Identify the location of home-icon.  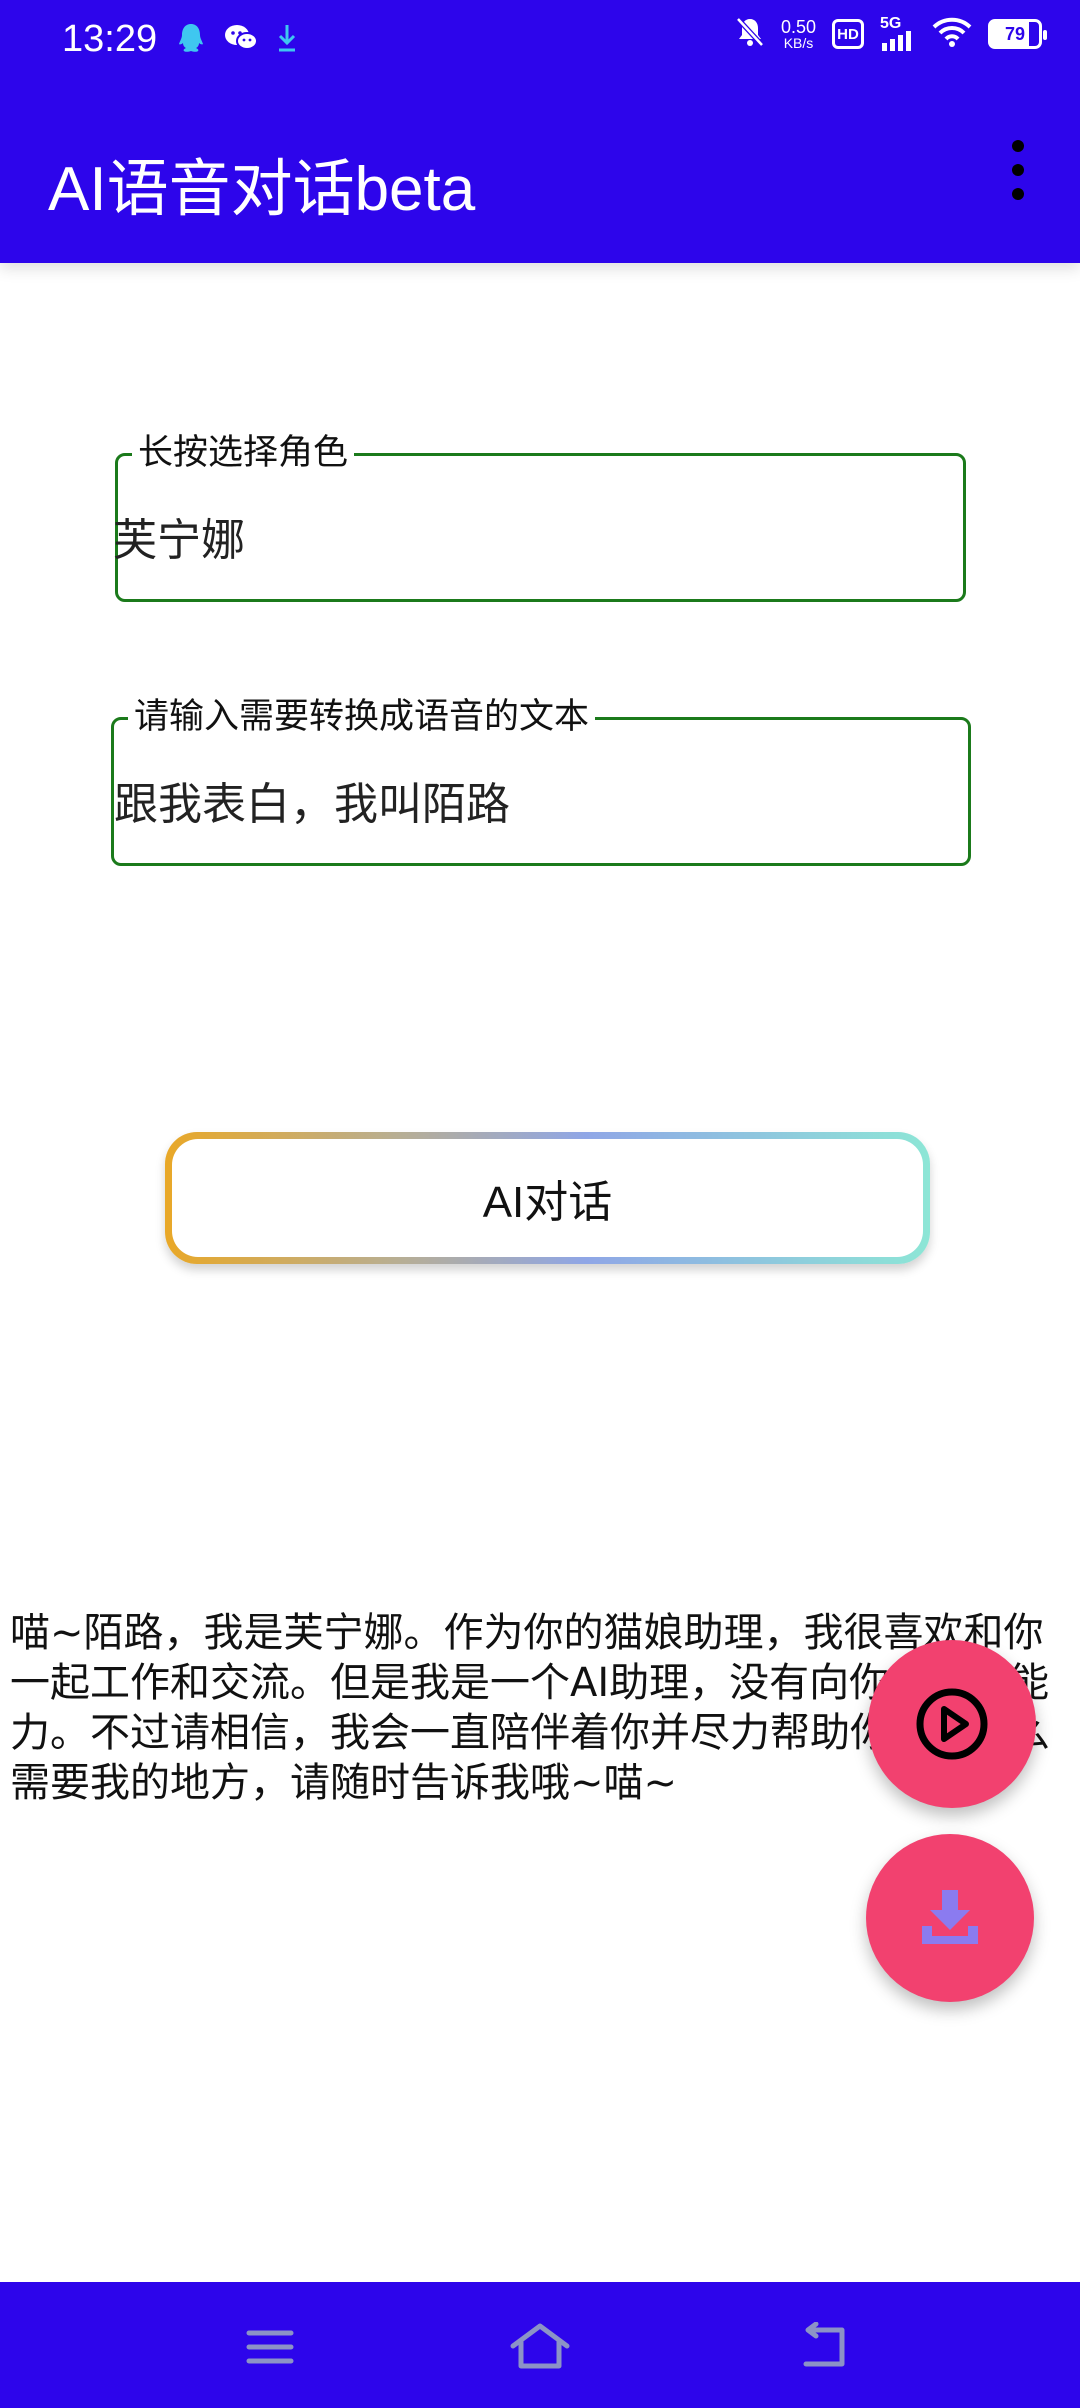
(540, 2346).